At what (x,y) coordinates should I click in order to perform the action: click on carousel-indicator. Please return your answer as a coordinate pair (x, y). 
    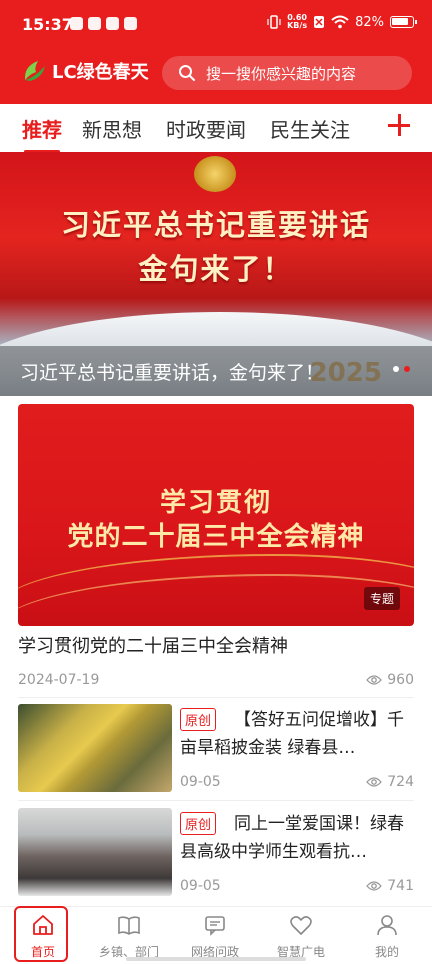
    Looking at the image, I should click on (401, 369).